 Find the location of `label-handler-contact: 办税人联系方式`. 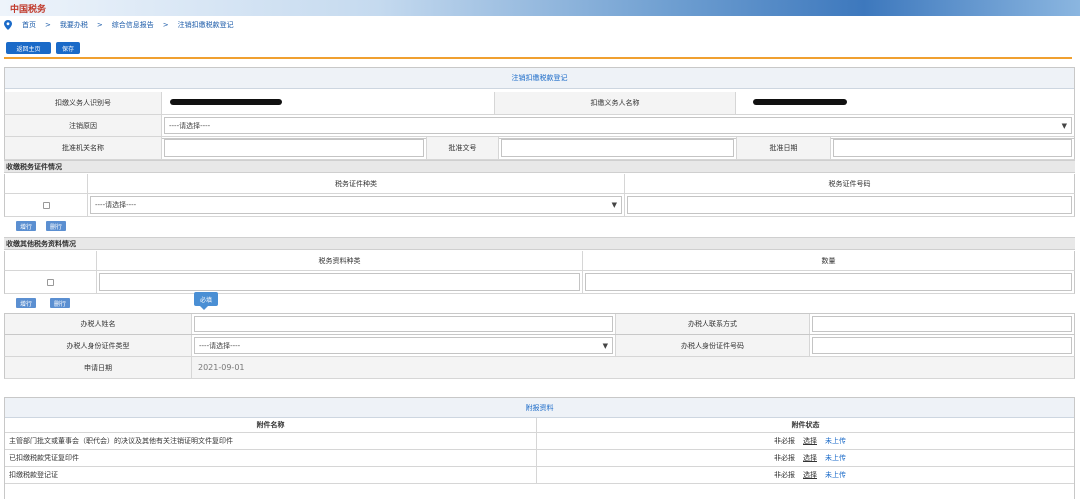

label-handler-contact: 办税人联系方式 is located at coordinates (713, 324).